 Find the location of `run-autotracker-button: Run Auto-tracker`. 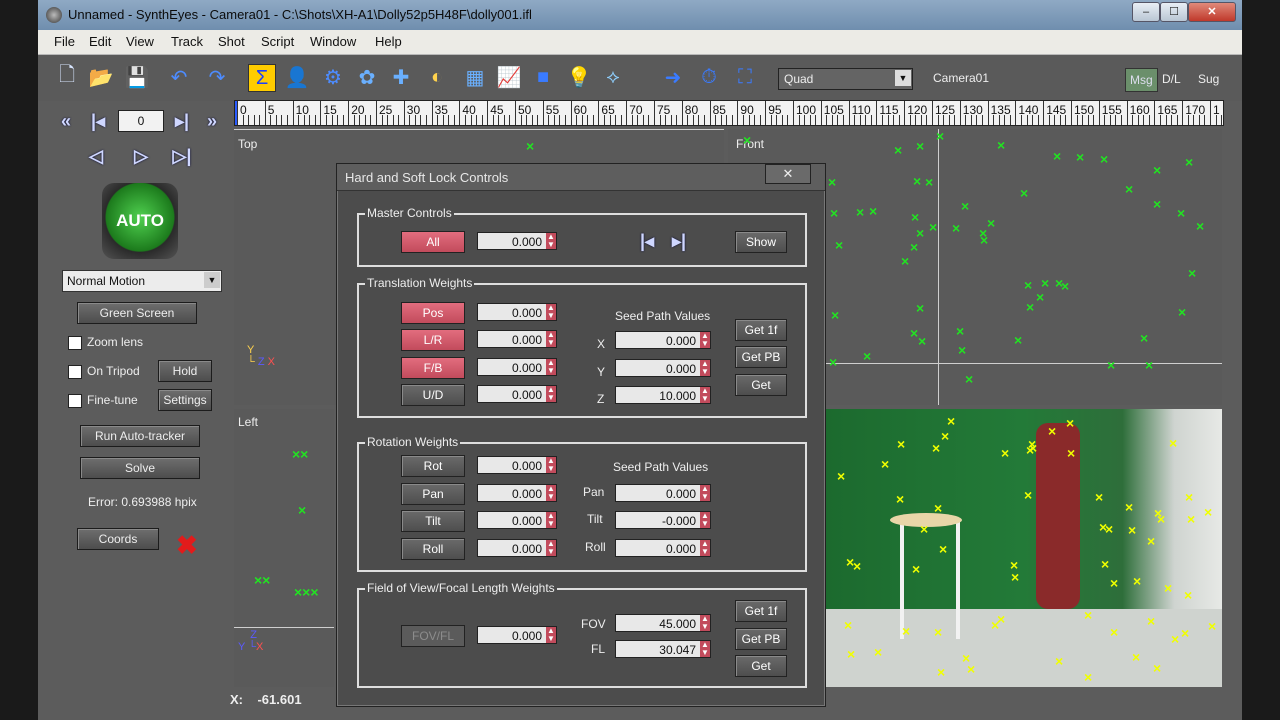

run-autotracker-button: Run Auto-tracker is located at coordinates (140, 436).